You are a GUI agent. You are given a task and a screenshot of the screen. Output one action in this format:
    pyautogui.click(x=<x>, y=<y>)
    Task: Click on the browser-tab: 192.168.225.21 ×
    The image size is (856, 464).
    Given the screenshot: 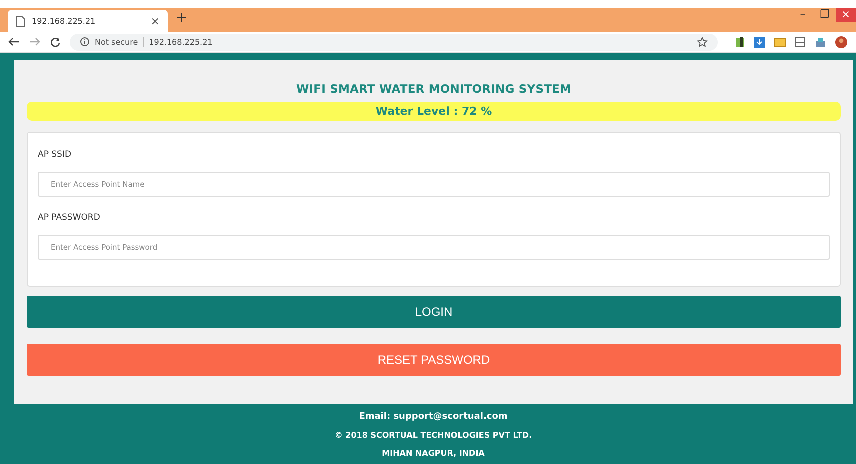 What is the action you would take?
    pyautogui.click(x=88, y=21)
    